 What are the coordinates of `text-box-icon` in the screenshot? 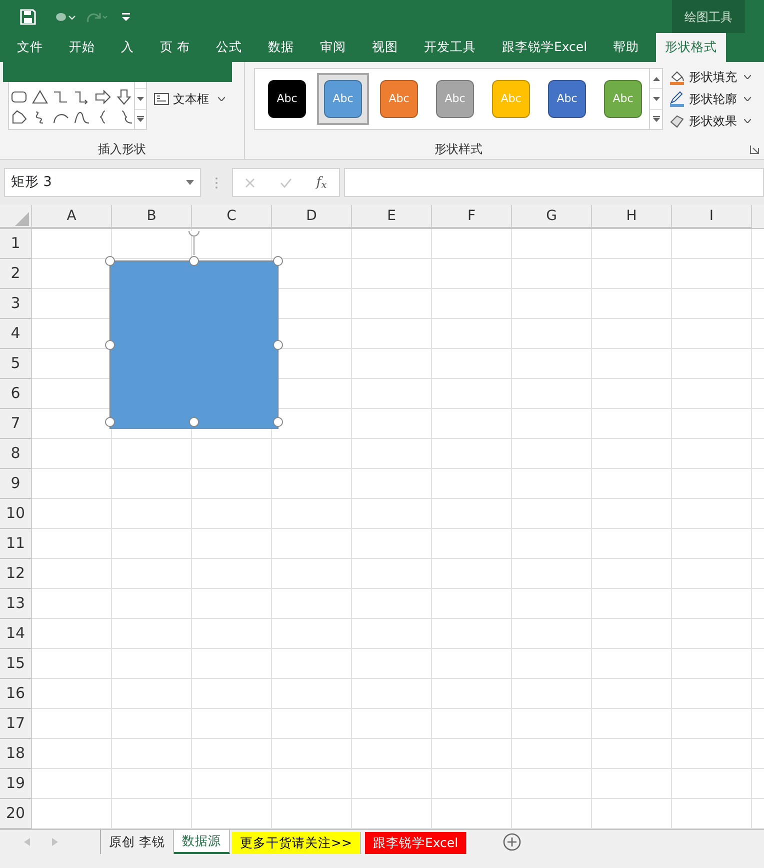 It's located at (161, 99).